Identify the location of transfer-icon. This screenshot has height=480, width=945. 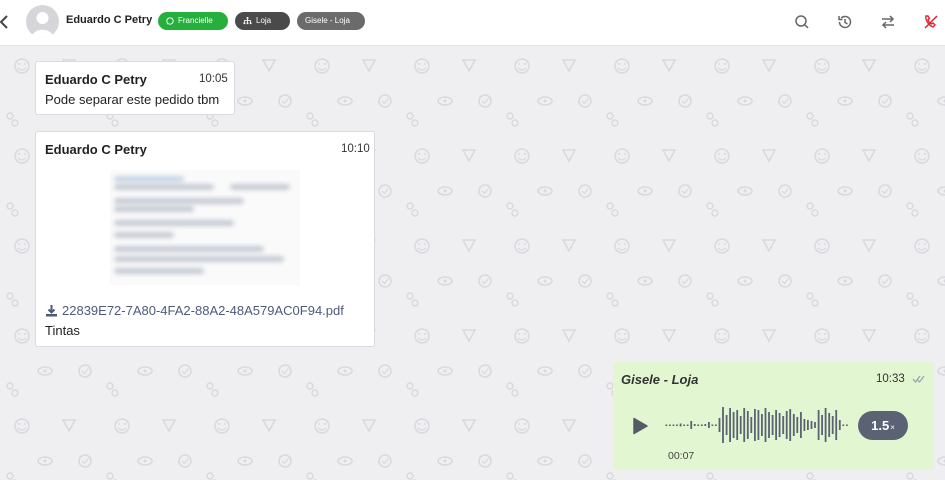
(888, 22).